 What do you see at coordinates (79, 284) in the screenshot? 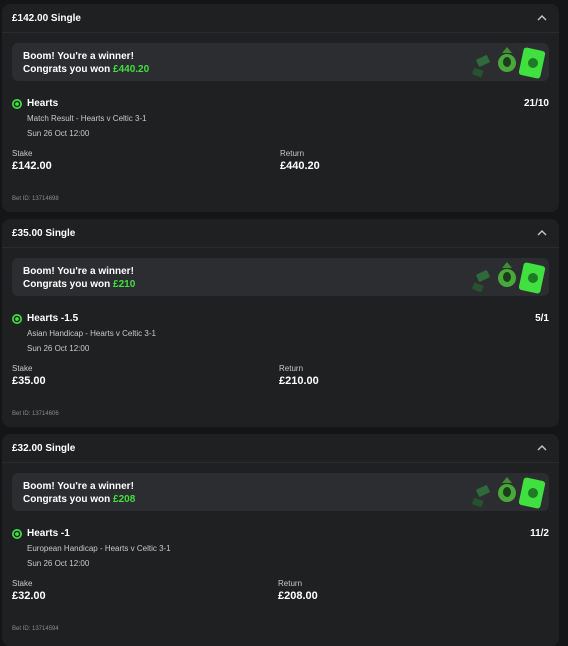
I see `banner-congrats: Congrats you won £210` at bounding box center [79, 284].